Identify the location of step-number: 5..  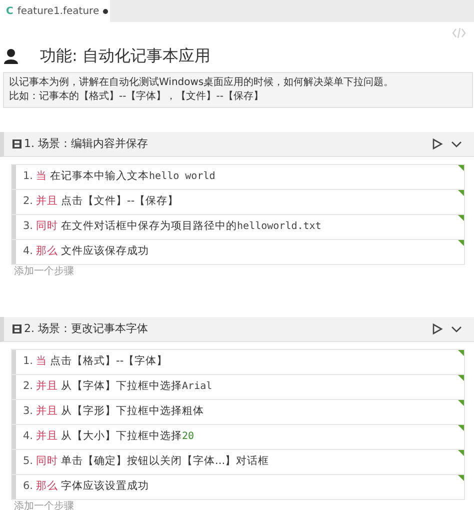
(28, 462).